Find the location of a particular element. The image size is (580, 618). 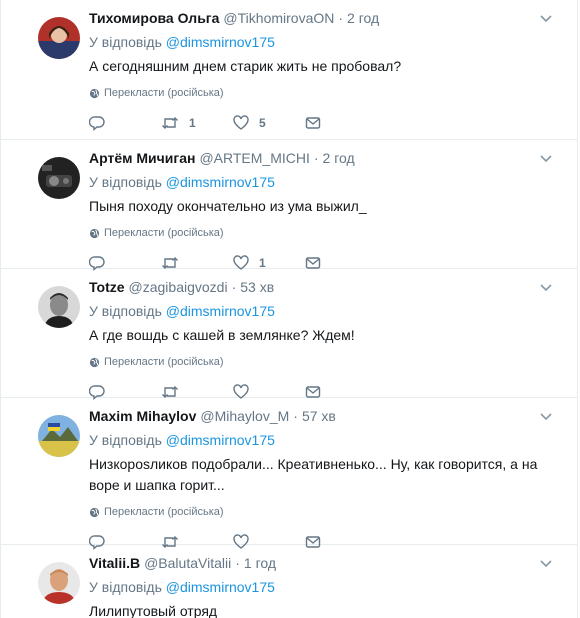

tweet-actions: 1 5 is located at coordinates (325, 123).